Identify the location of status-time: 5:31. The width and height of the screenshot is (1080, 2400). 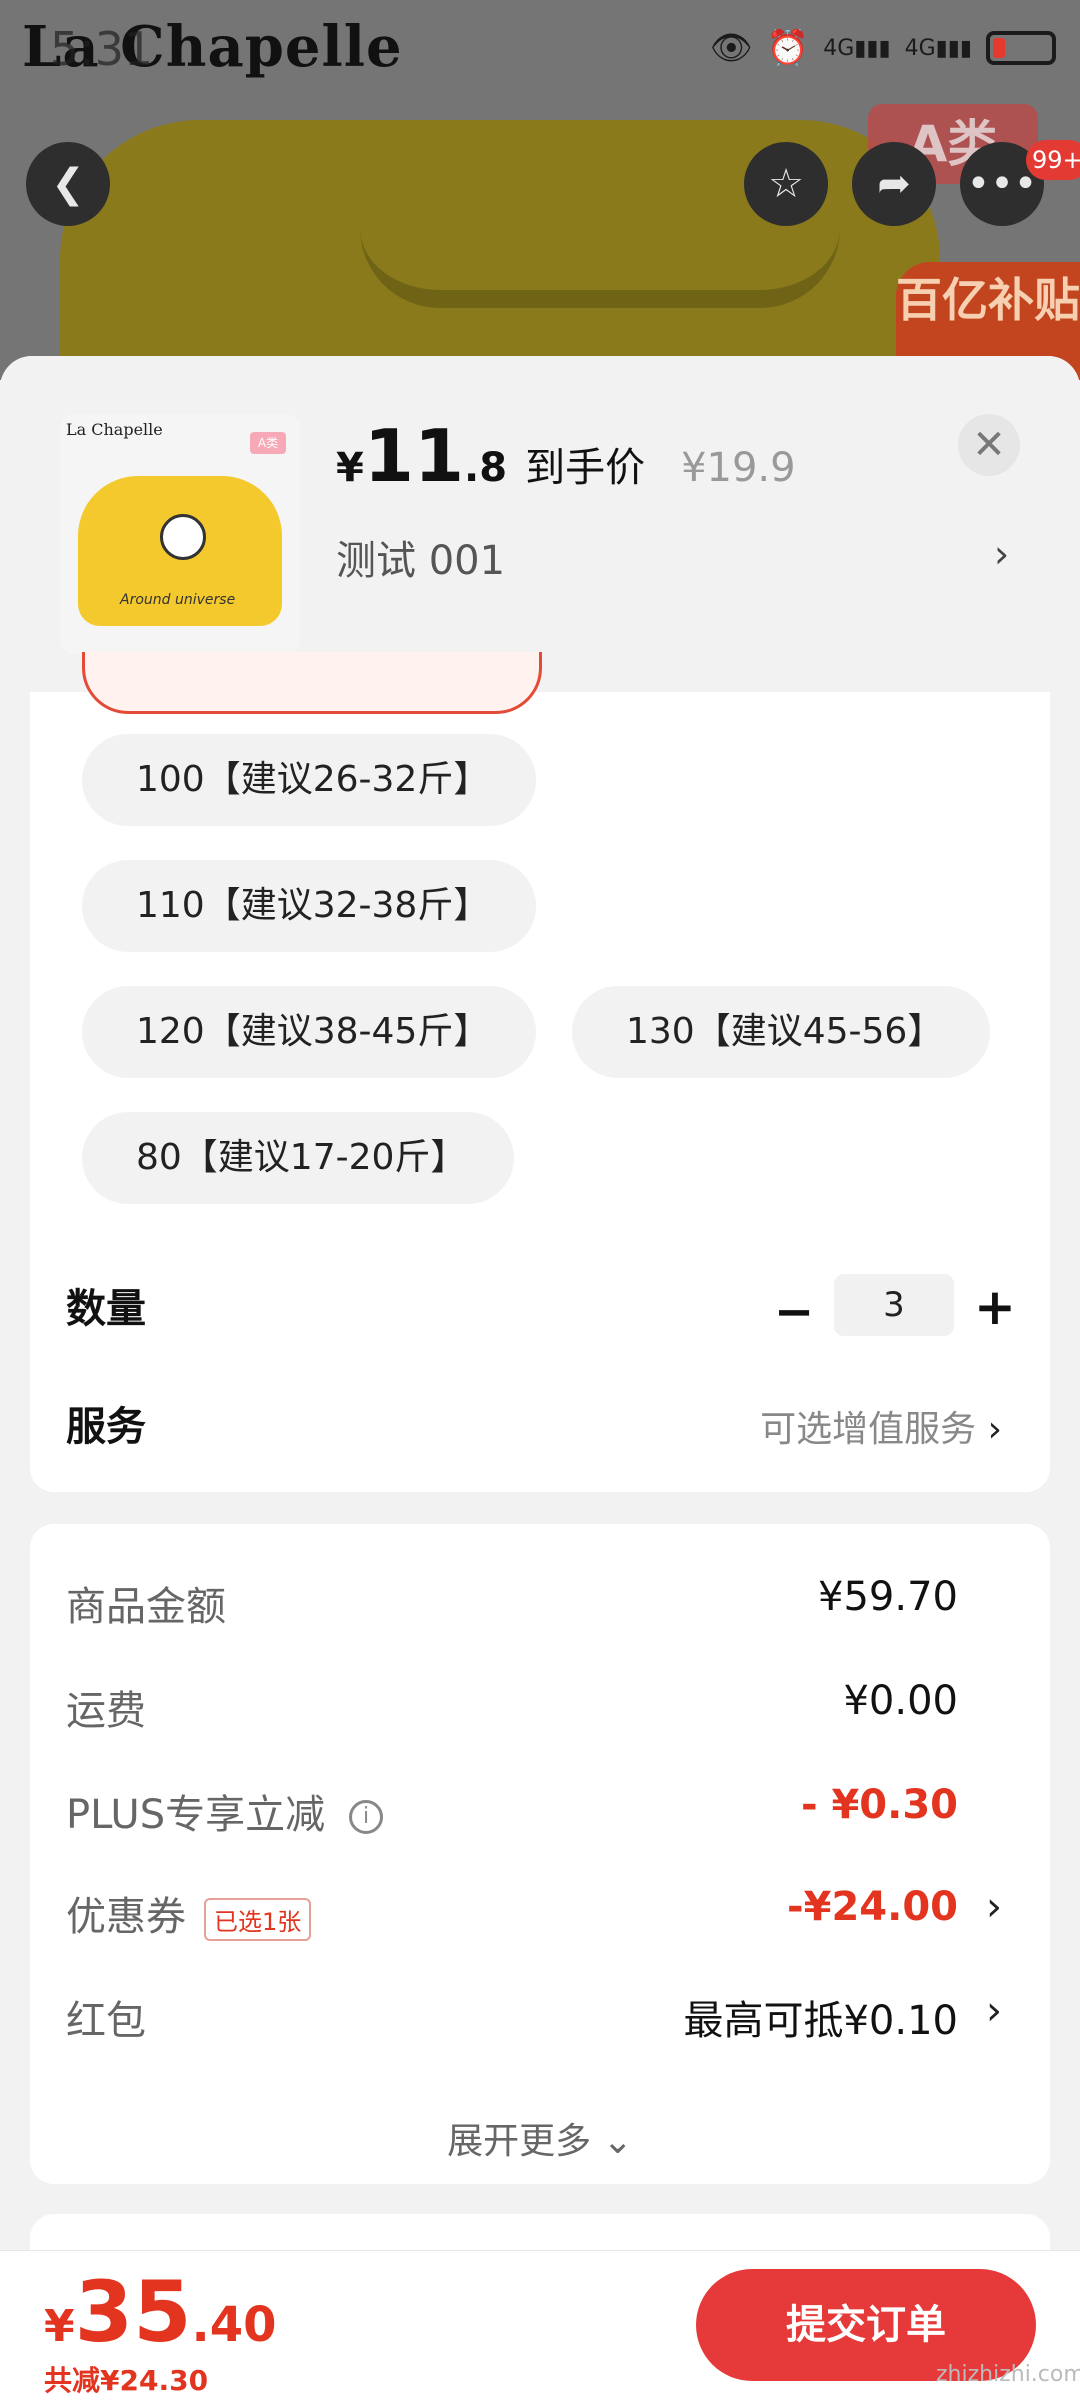
(102, 49).